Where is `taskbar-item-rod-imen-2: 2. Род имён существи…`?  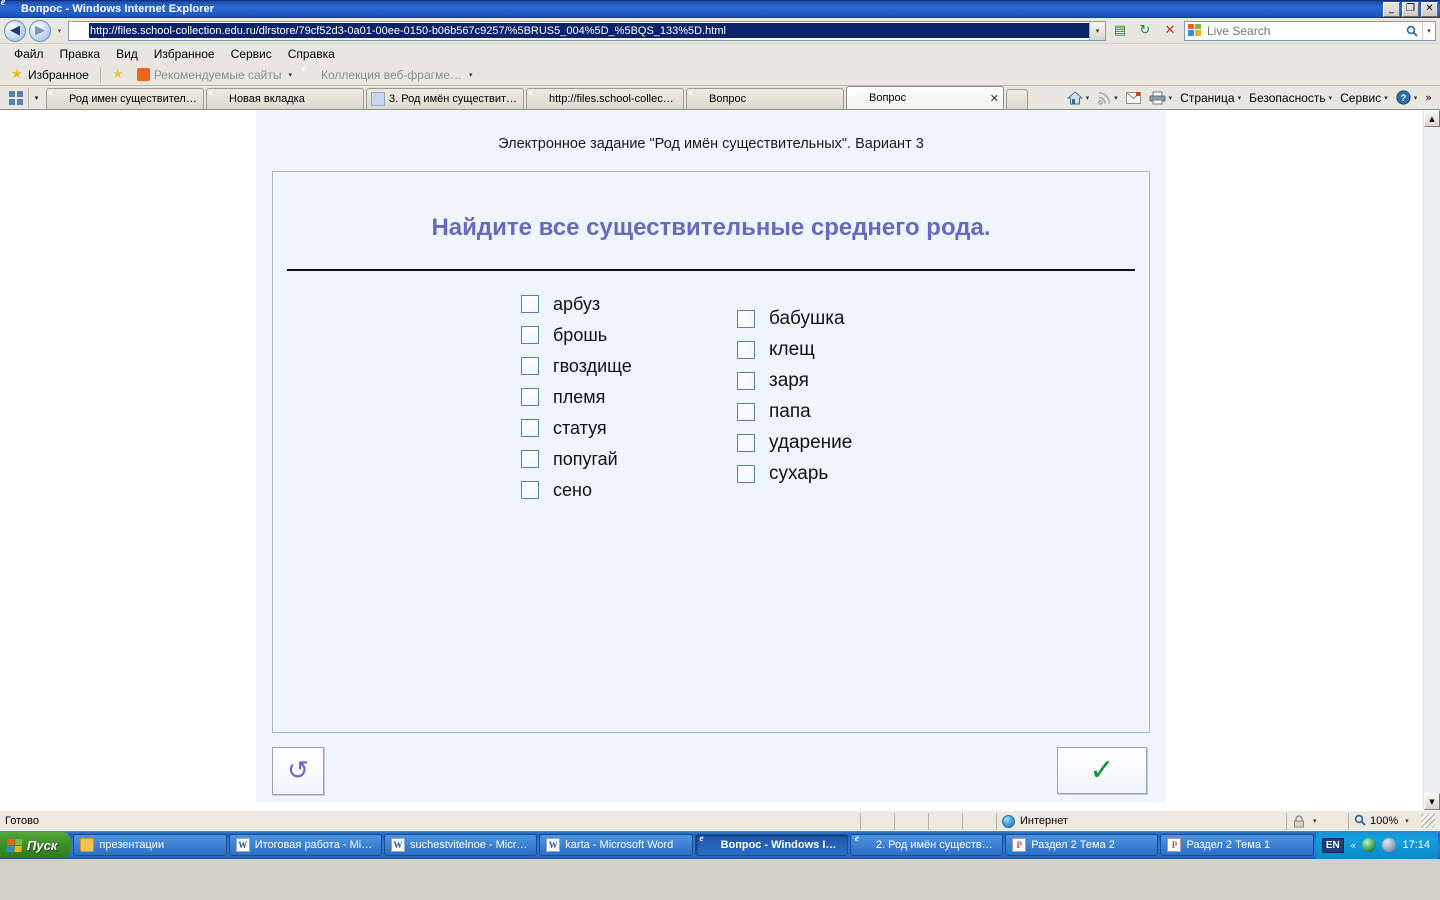
taskbar-item-rod-imen-2: 2. Род имён существи… is located at coordinates (926, 845).